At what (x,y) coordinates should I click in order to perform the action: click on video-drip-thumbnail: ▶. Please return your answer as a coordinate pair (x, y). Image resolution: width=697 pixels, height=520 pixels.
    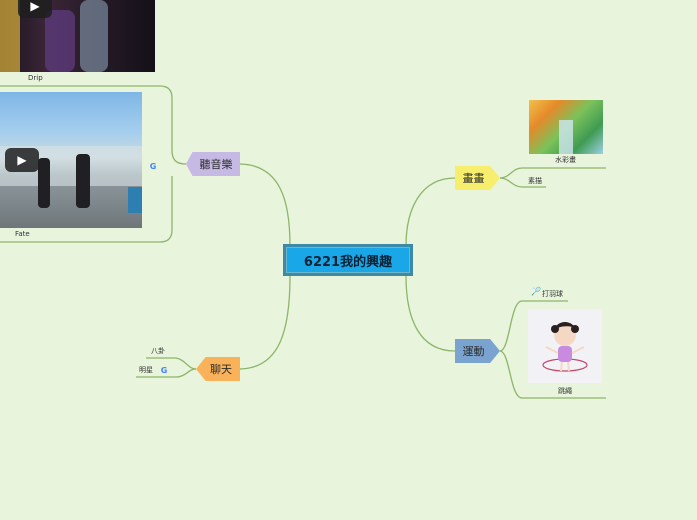
    Looking at the image, I should click on (77, 36).